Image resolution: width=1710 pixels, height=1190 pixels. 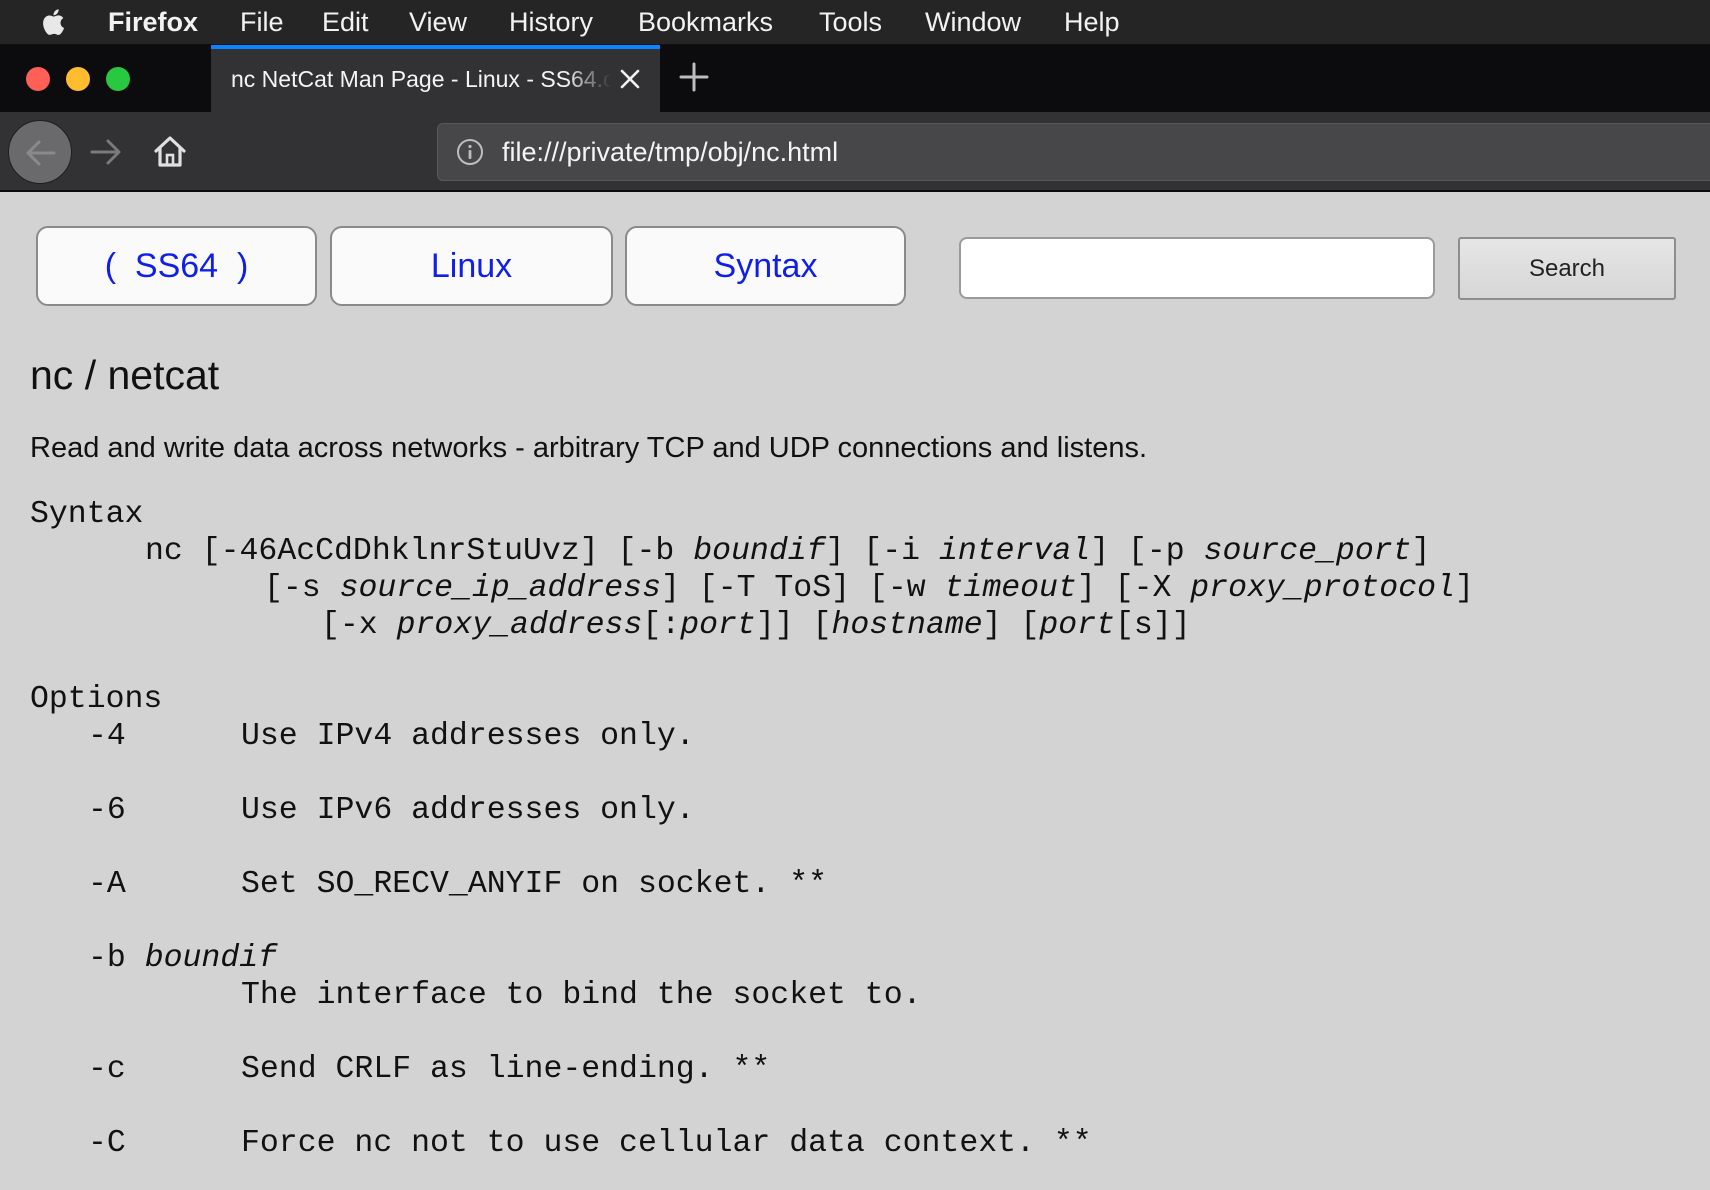 I want to click on close-icon, so click(x=630, y=79).